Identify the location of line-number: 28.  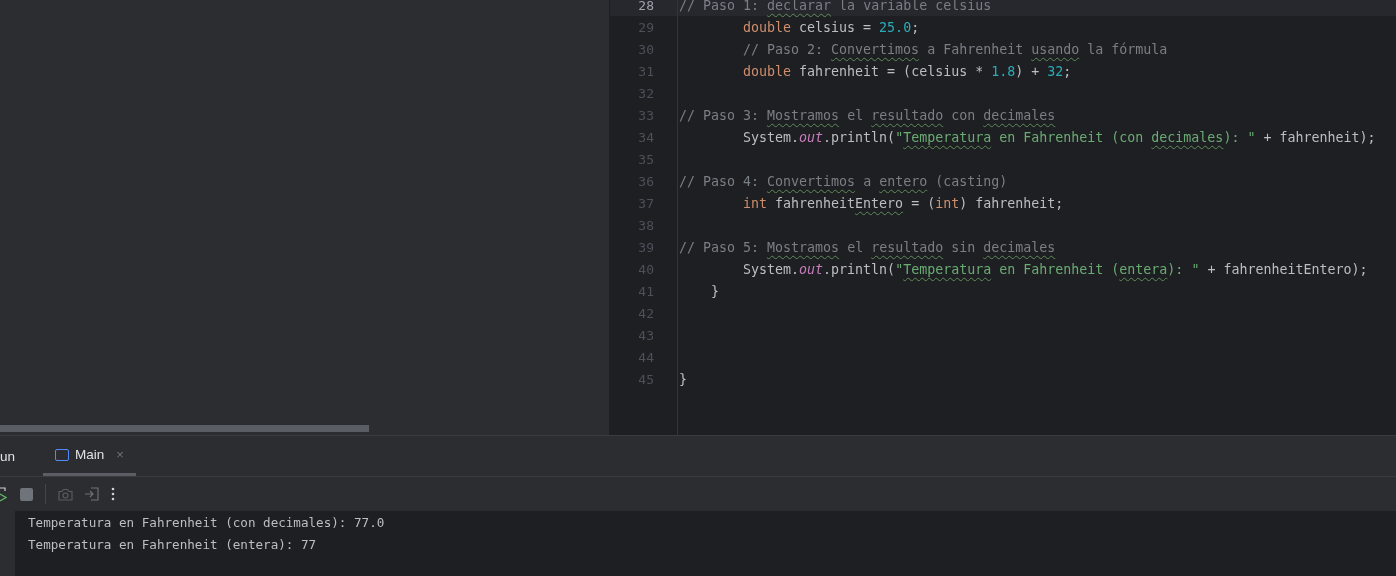
(646, 6).